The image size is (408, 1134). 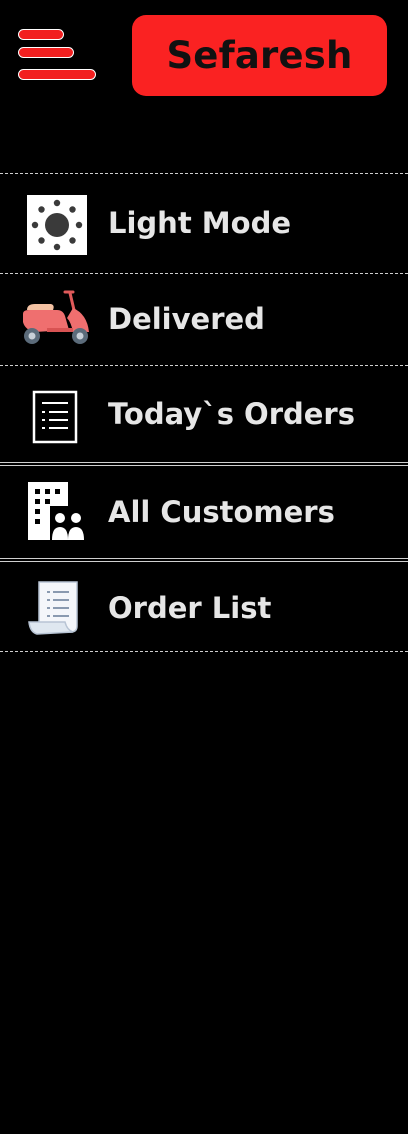 What do you see at coordinates (259, 55) in the screenshot?
I see `brand-button: Sefaresh` at bounding box center [259, 55].